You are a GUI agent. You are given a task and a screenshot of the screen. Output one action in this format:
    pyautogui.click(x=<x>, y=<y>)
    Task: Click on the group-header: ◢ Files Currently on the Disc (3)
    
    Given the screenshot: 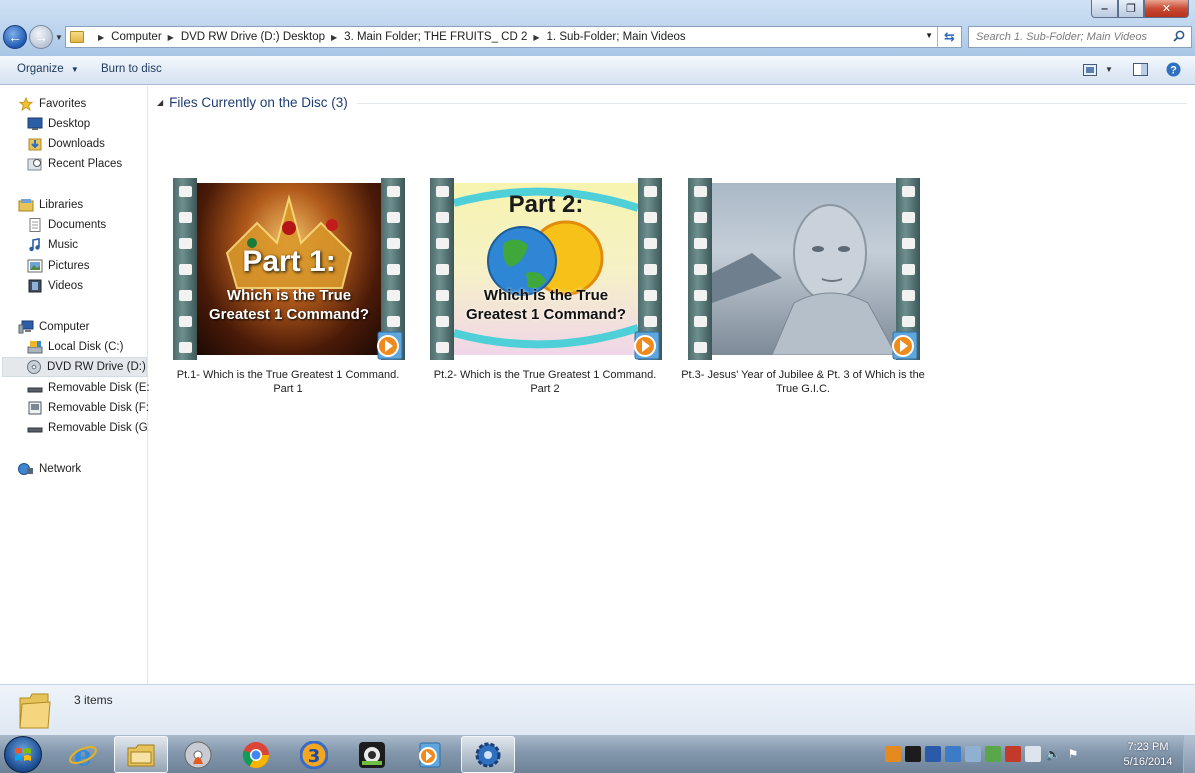 What is the action you would take?
    pyautogui.click(x=252, y=102)
    